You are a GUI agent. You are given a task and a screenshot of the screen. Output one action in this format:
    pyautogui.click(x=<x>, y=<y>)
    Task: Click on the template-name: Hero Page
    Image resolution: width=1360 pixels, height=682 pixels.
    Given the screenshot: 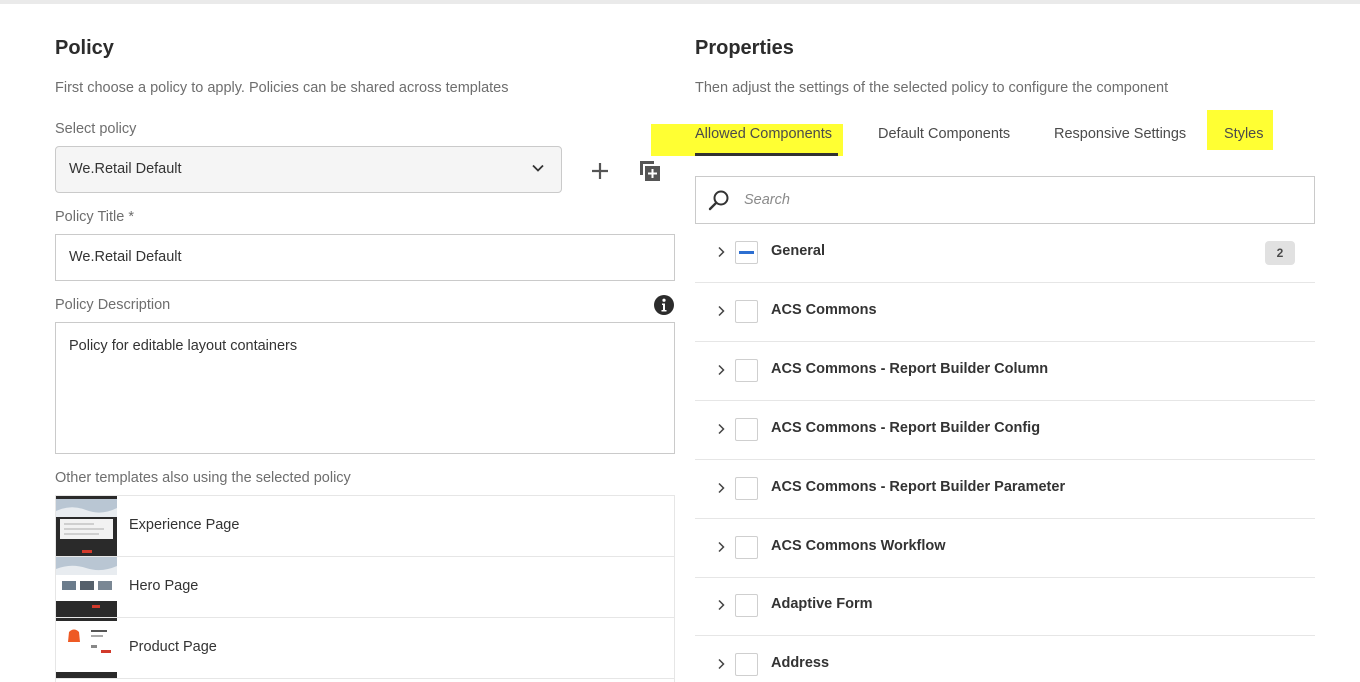 What is the action you would take?
    pyautogui.click(x=164, y=586)
    